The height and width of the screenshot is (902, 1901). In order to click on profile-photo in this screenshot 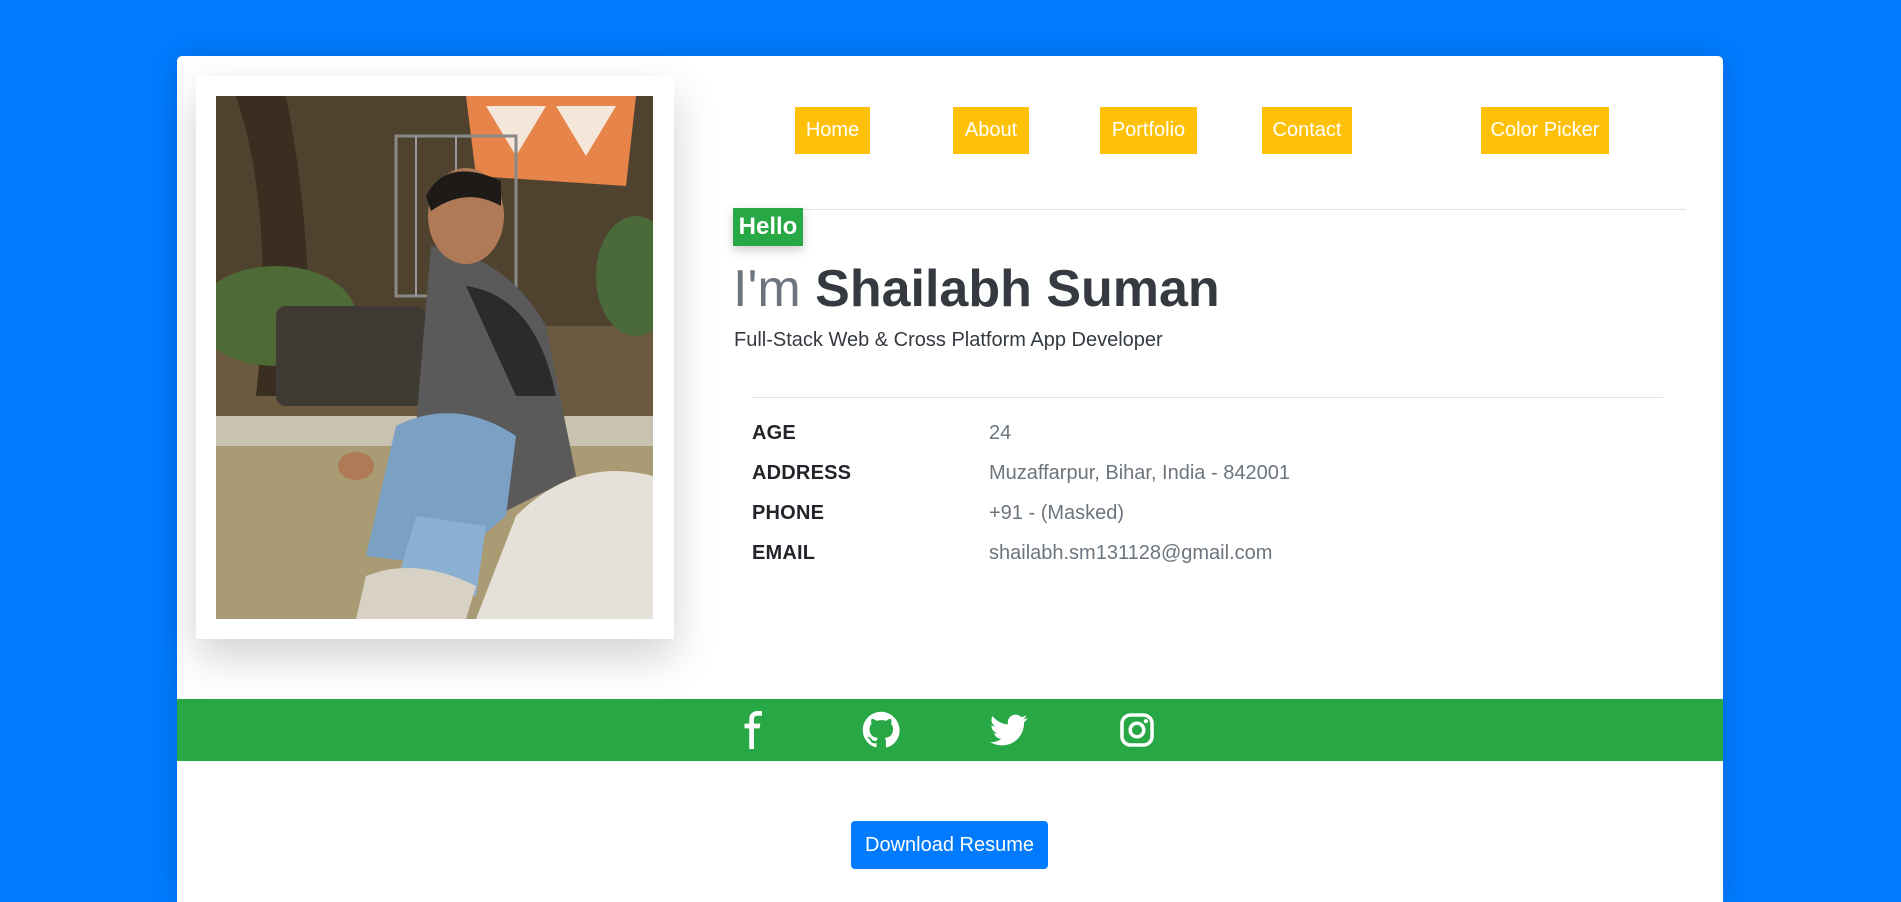, I will do `click(434, 357)`.